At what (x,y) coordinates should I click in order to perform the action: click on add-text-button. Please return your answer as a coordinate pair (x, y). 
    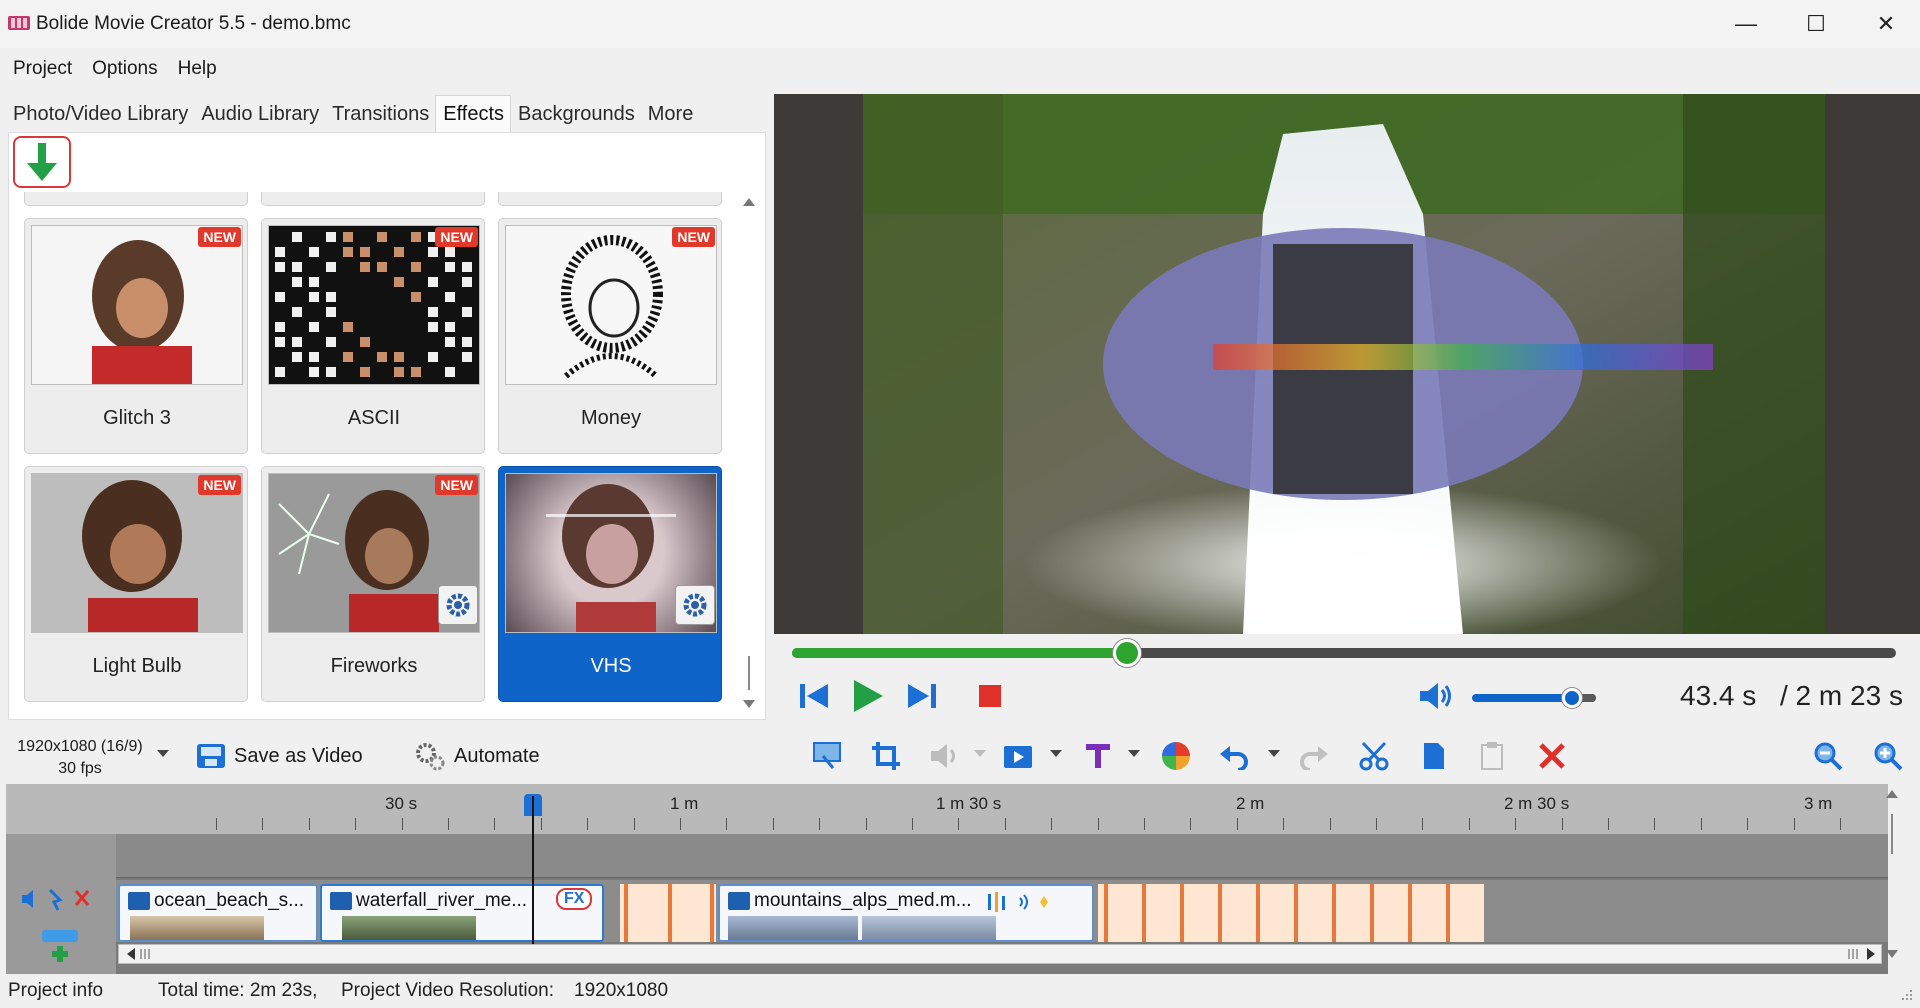
    Looking at the image, I should click on (1098, 756).